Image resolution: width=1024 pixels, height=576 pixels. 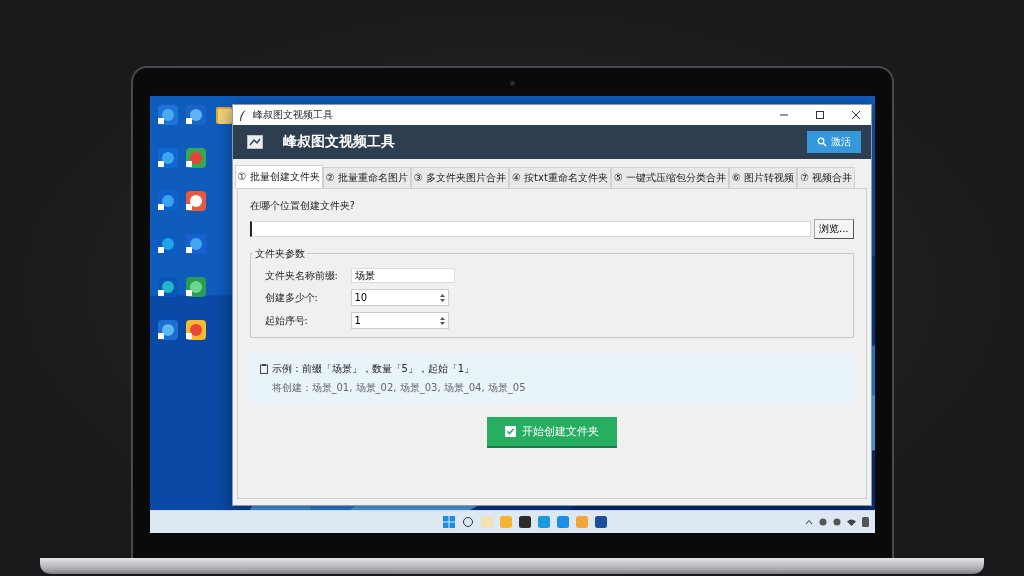 I want to click on window-title: 峰叔图文视频工具, so click(x=293, y=115).